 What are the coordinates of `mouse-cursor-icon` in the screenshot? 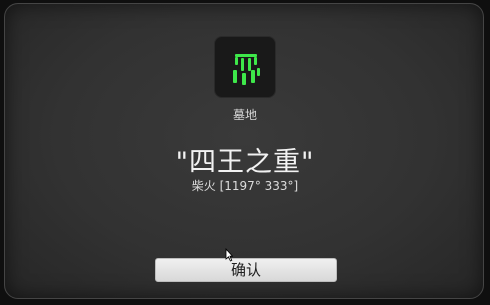 It's located at (229, 255).